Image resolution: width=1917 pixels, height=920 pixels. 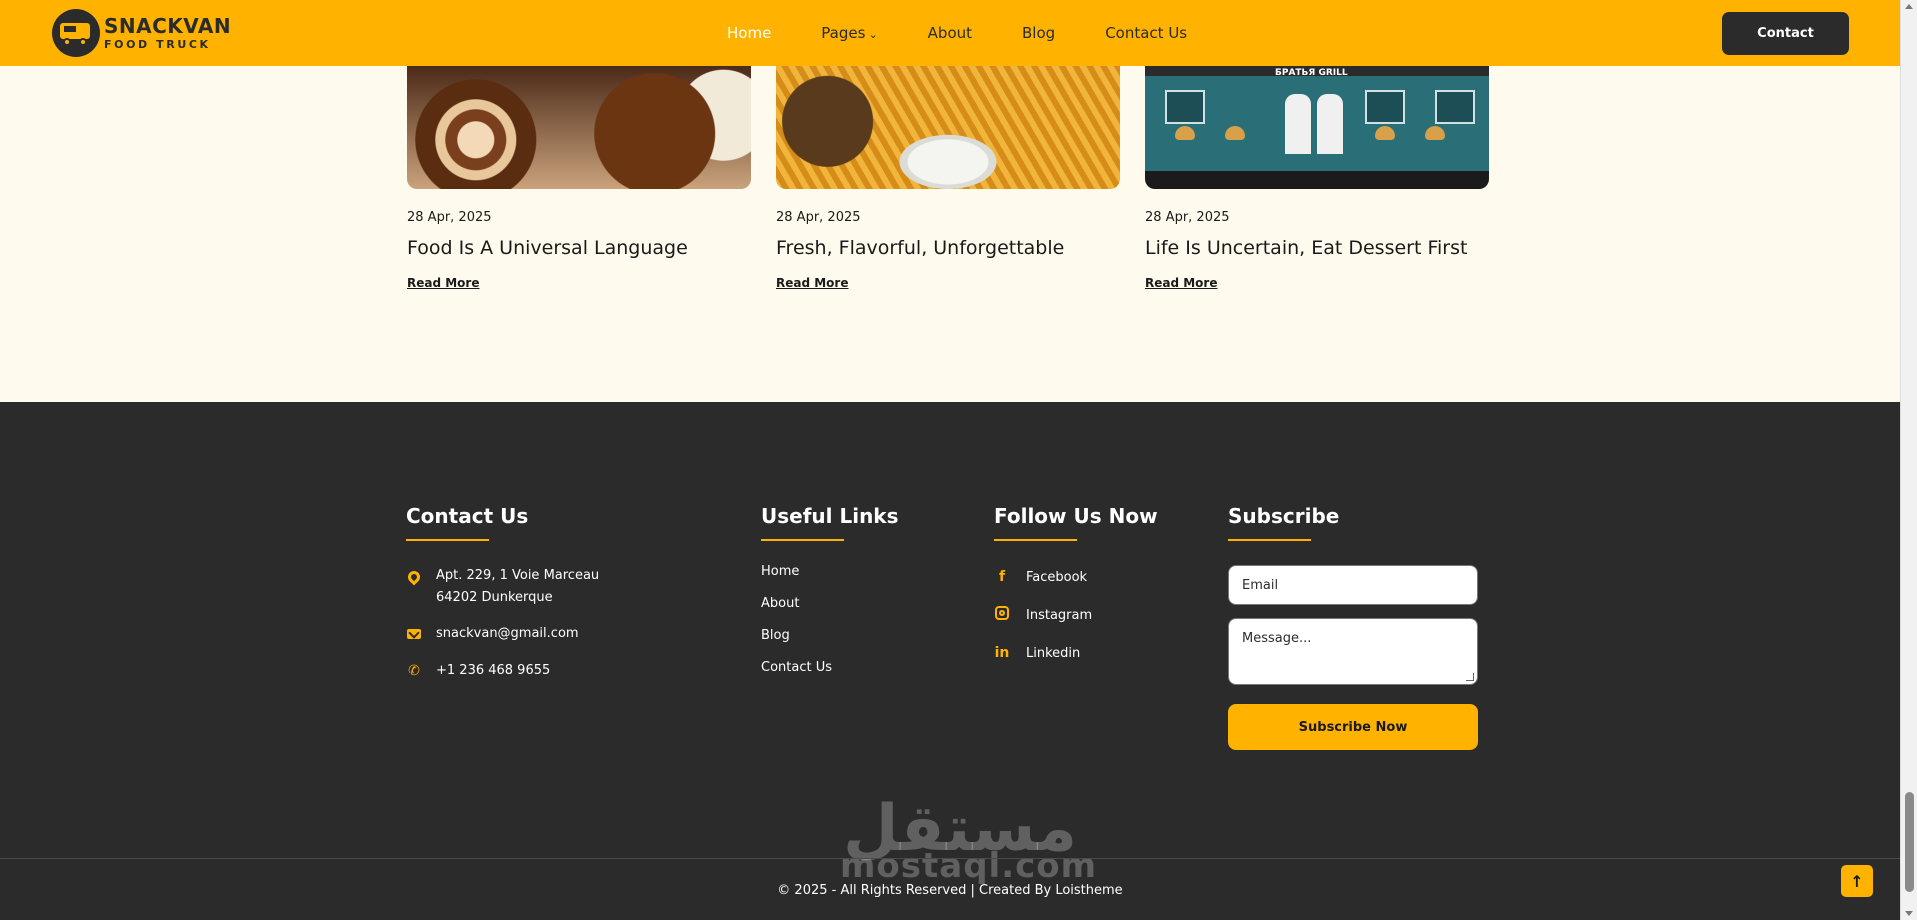 What do you see at coordinates (948, 248) in the screenshot?
I see `blog-title: Fresh, Flavorful, Unforgettable` at bounding box center [948, 248].